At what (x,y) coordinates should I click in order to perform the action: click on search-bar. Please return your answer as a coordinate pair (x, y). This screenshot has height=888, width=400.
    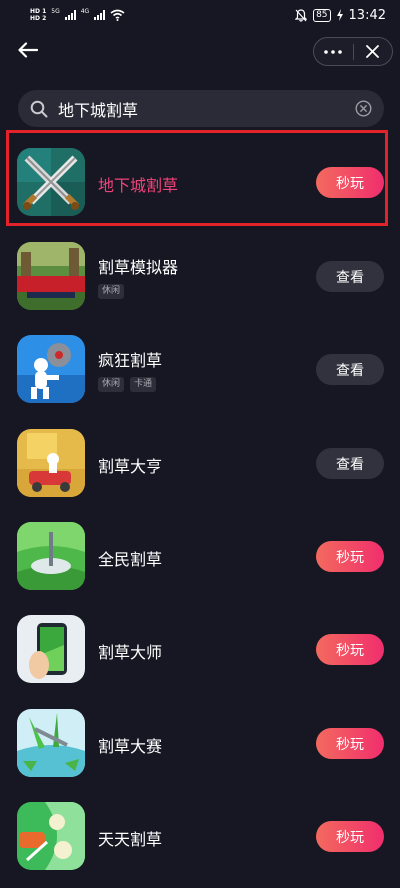
    Looking at the image, I should click on (201, 108).